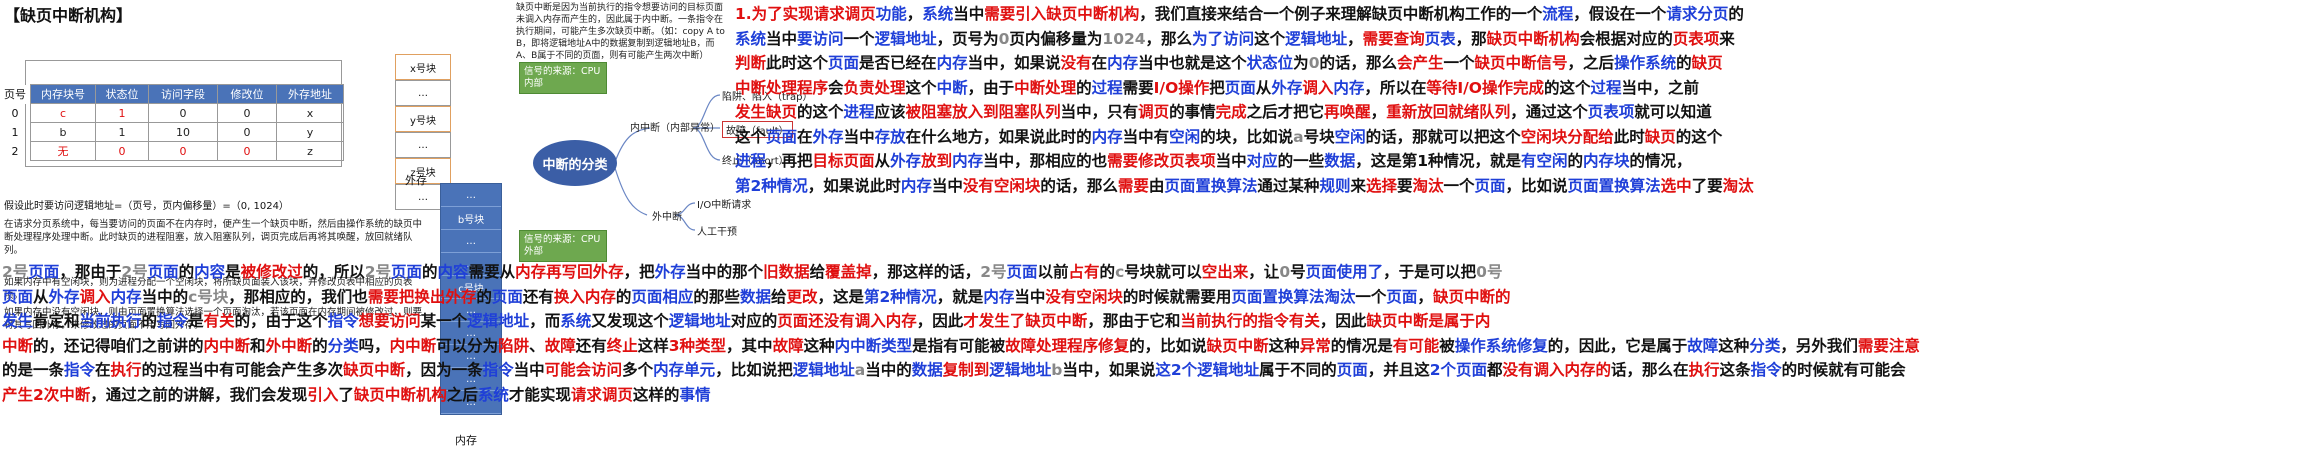 The height and width of the screenshot is (453, 2314). I want to click on text-run: 中断, so click(18, 345).